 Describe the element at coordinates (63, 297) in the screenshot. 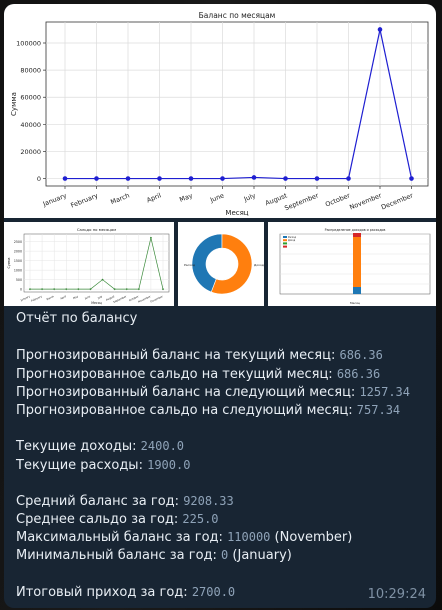

I see `saldo-x-tick-label: April` at that location.